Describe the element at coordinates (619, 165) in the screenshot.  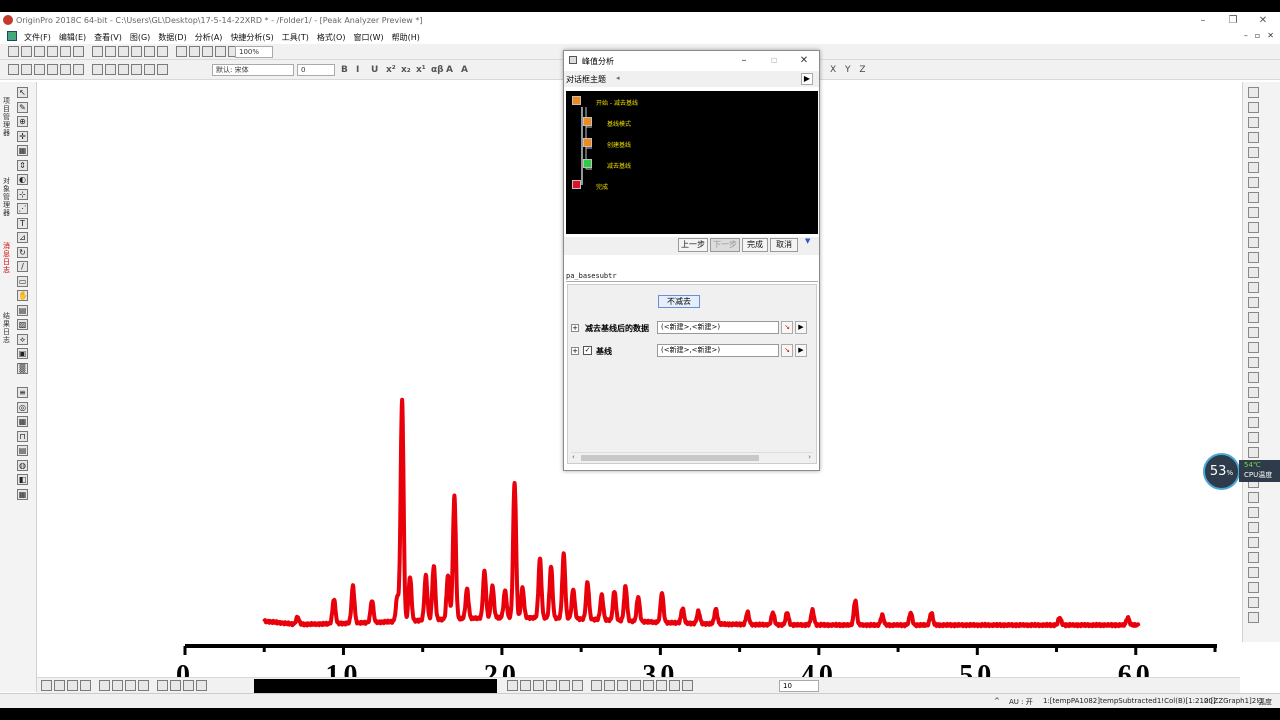
I see `flow-step-label: 减去基线` at that location.